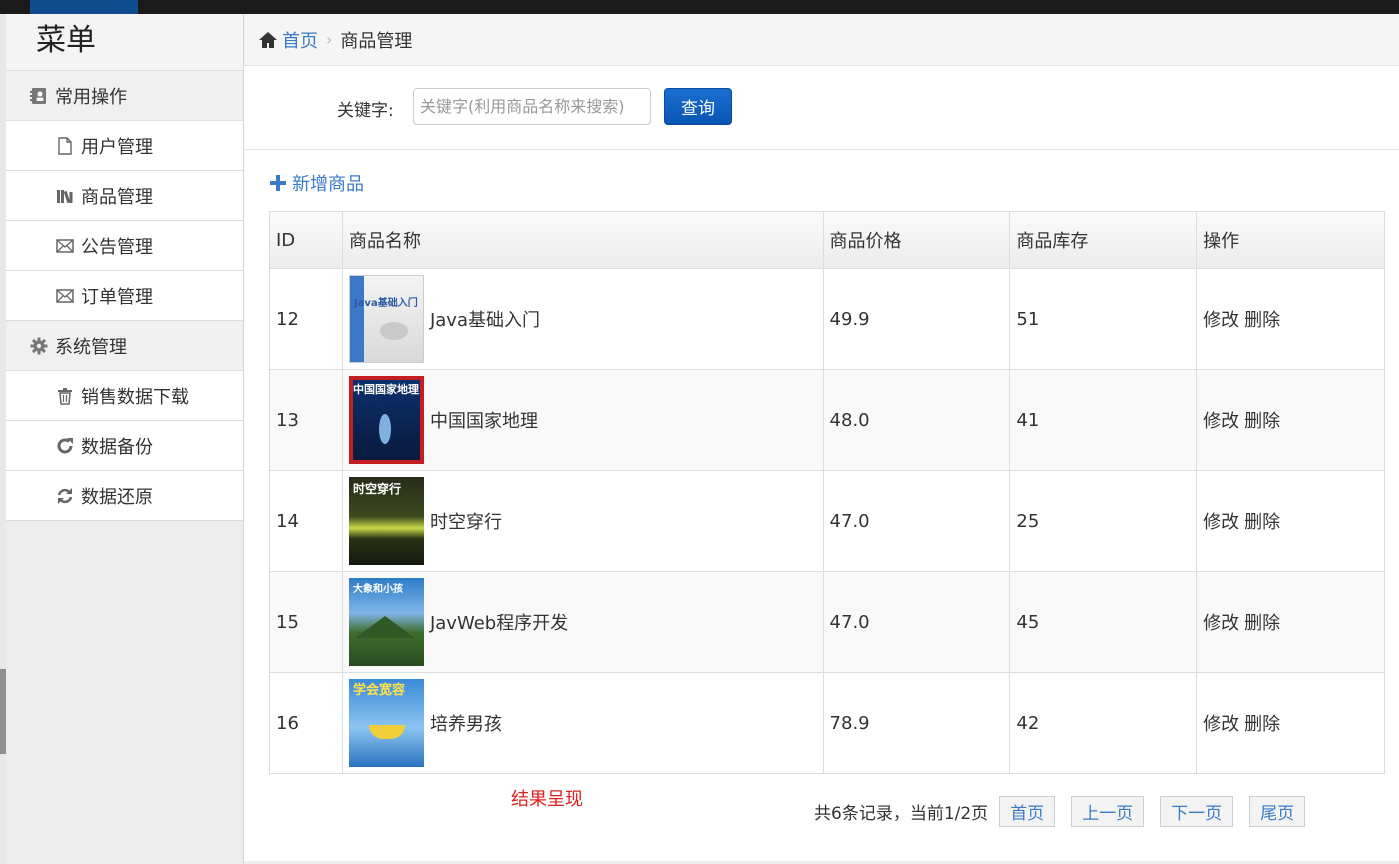 The image size is (1399, 864). What do you see at coordinates (117, 247) in the screenshot?
I see `sidebar-item-label: 公告管理` at bounding box center [117, 247].